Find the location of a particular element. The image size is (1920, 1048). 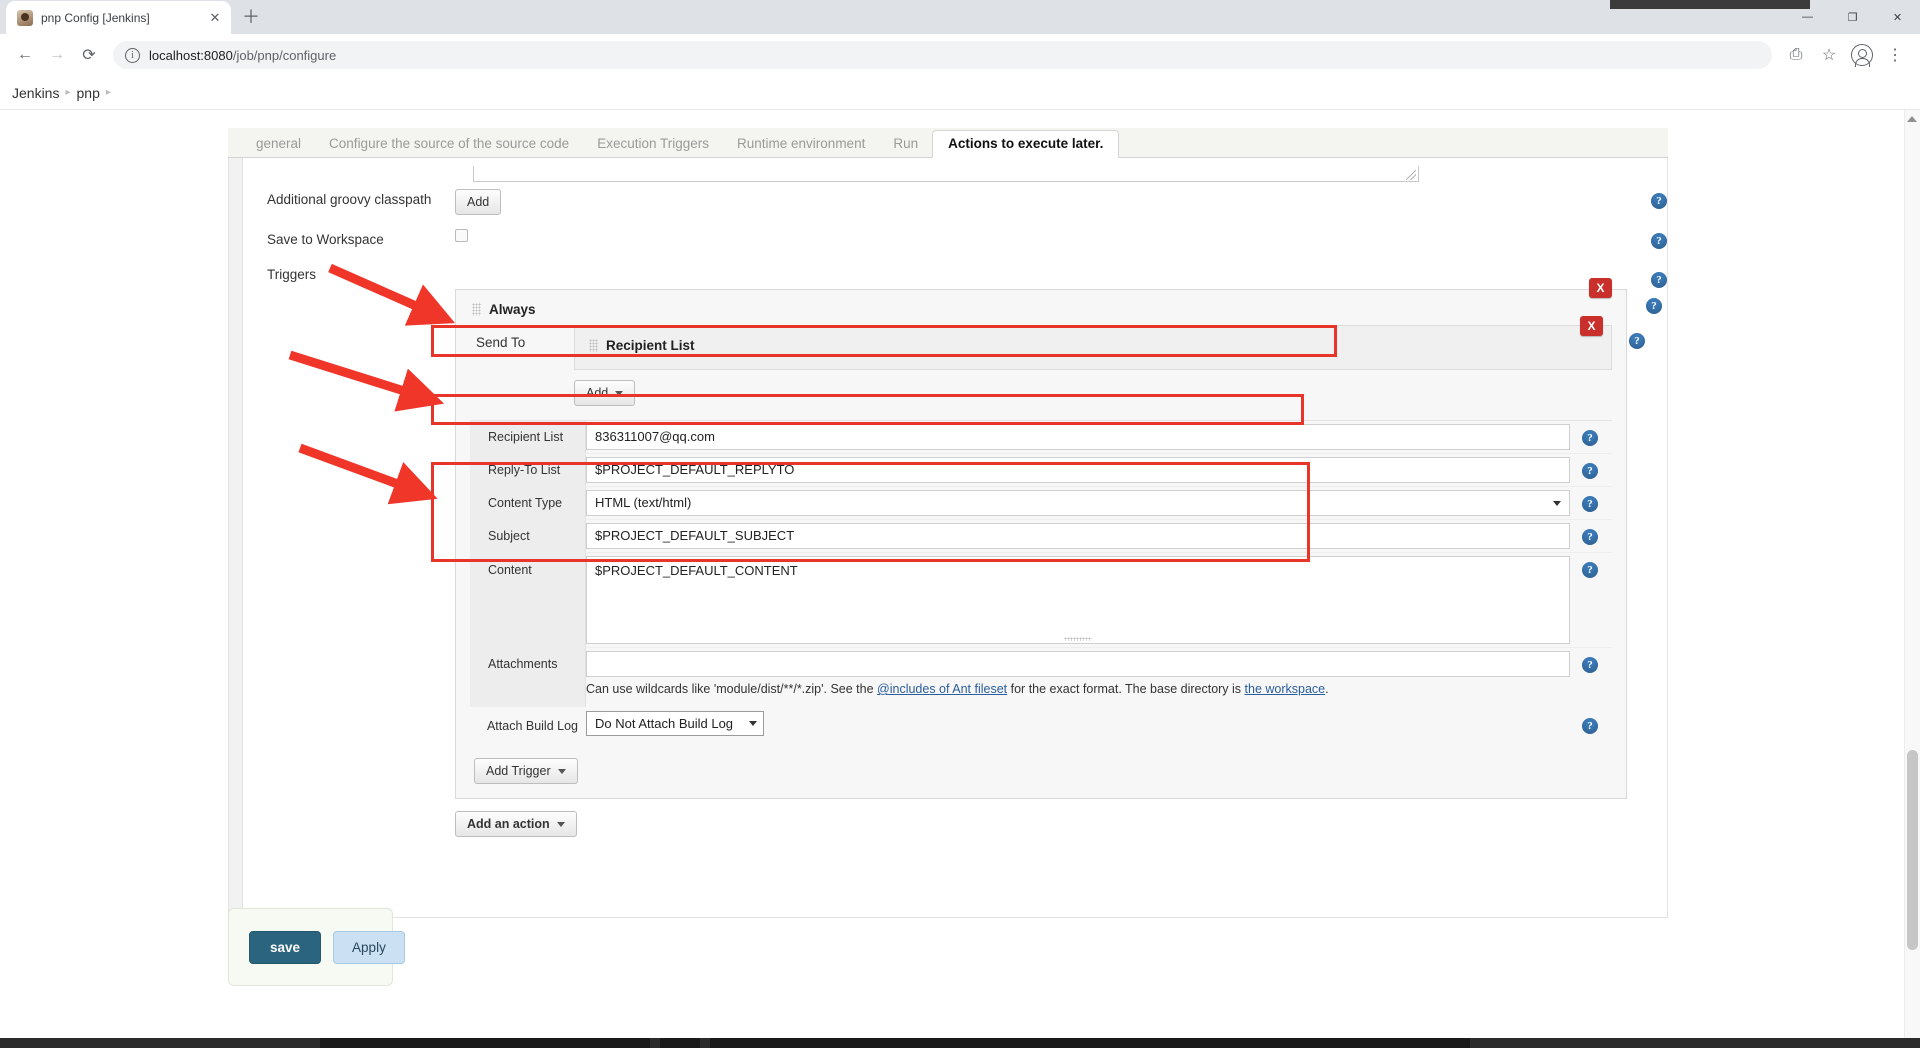

row-groovy-classpath: Additional groovy classpath Add ? is located at coordinates (957, 202).